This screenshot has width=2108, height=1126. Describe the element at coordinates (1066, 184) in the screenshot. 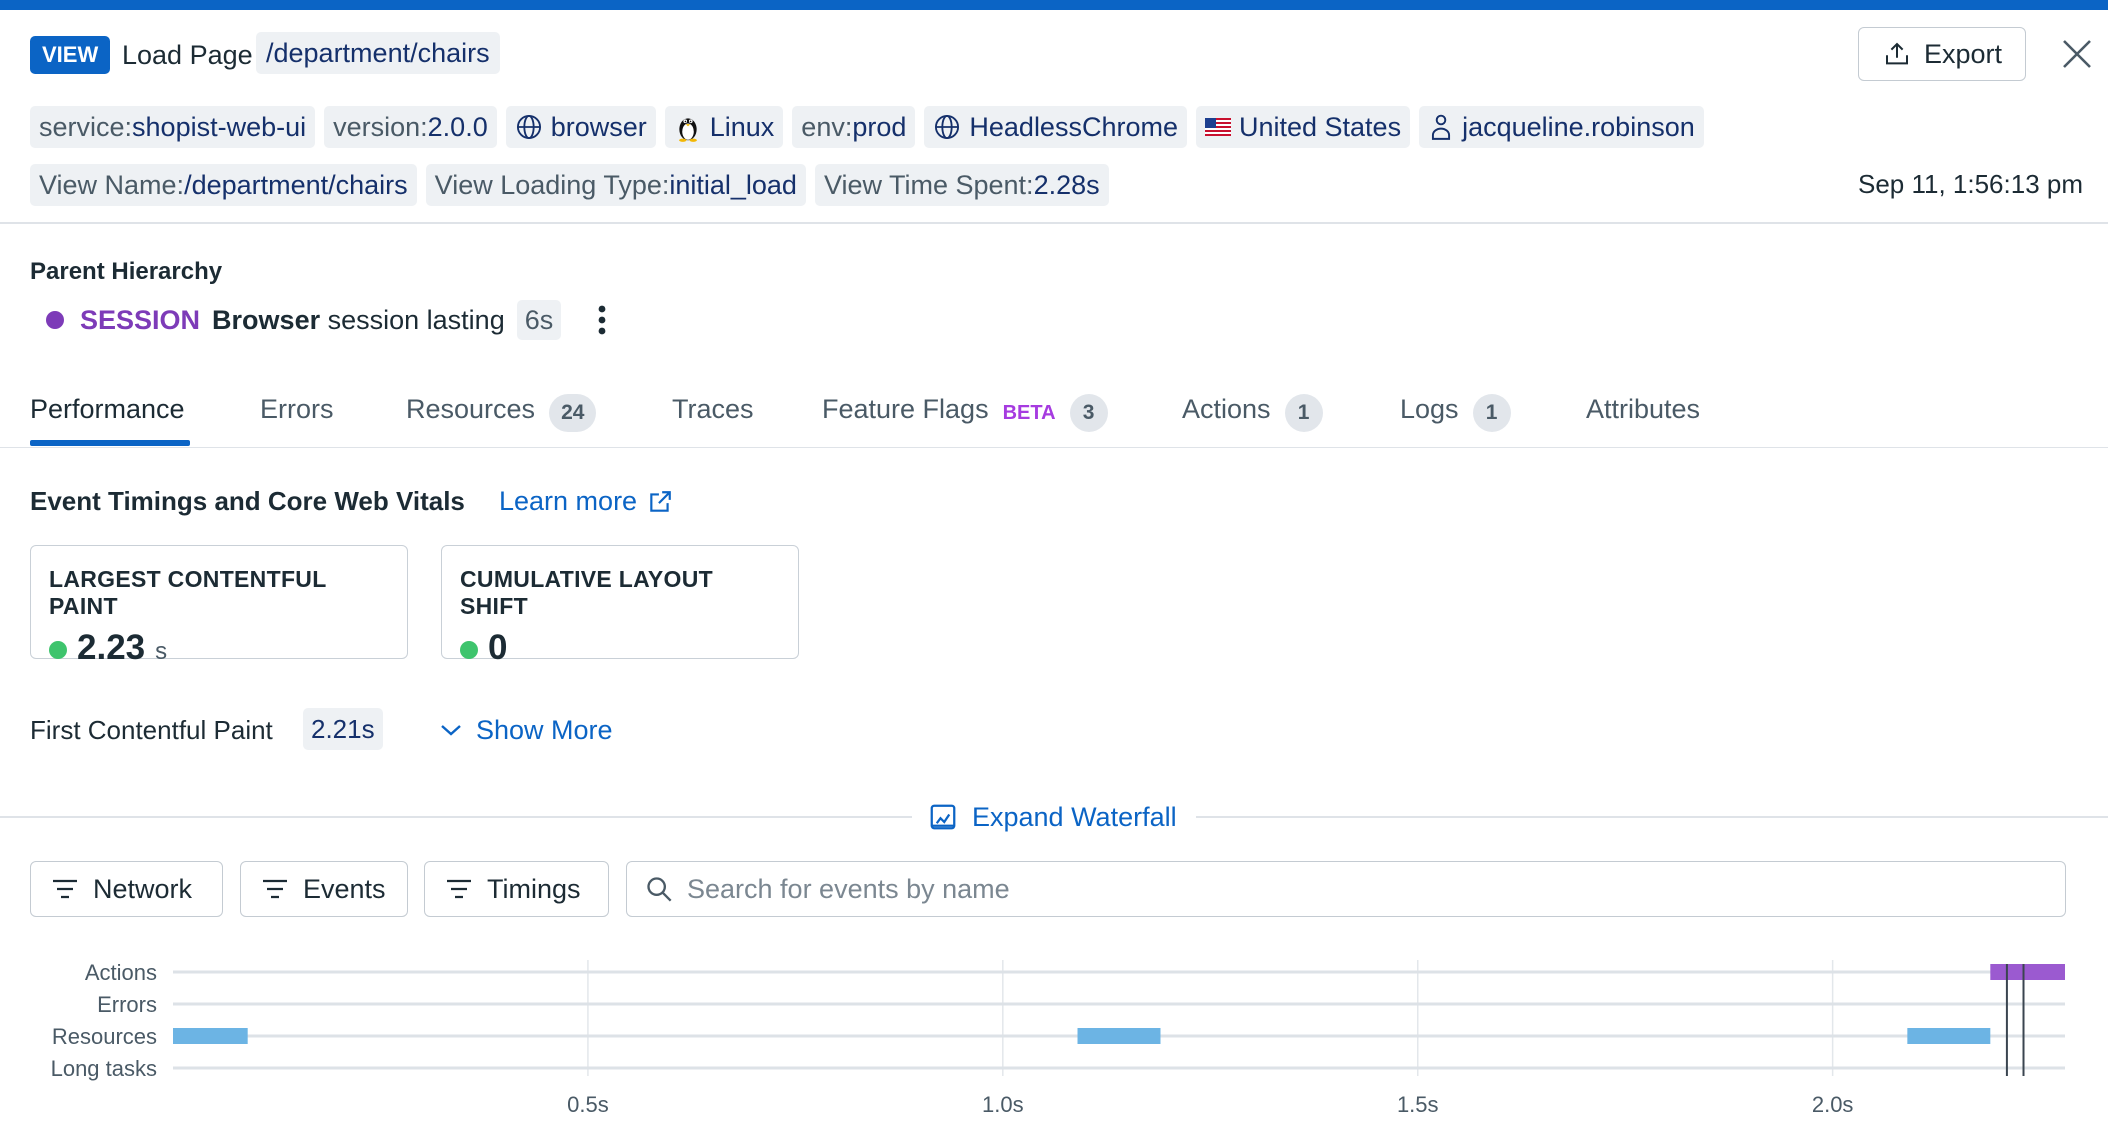

I see `tag-value: 2.28s` at that location.